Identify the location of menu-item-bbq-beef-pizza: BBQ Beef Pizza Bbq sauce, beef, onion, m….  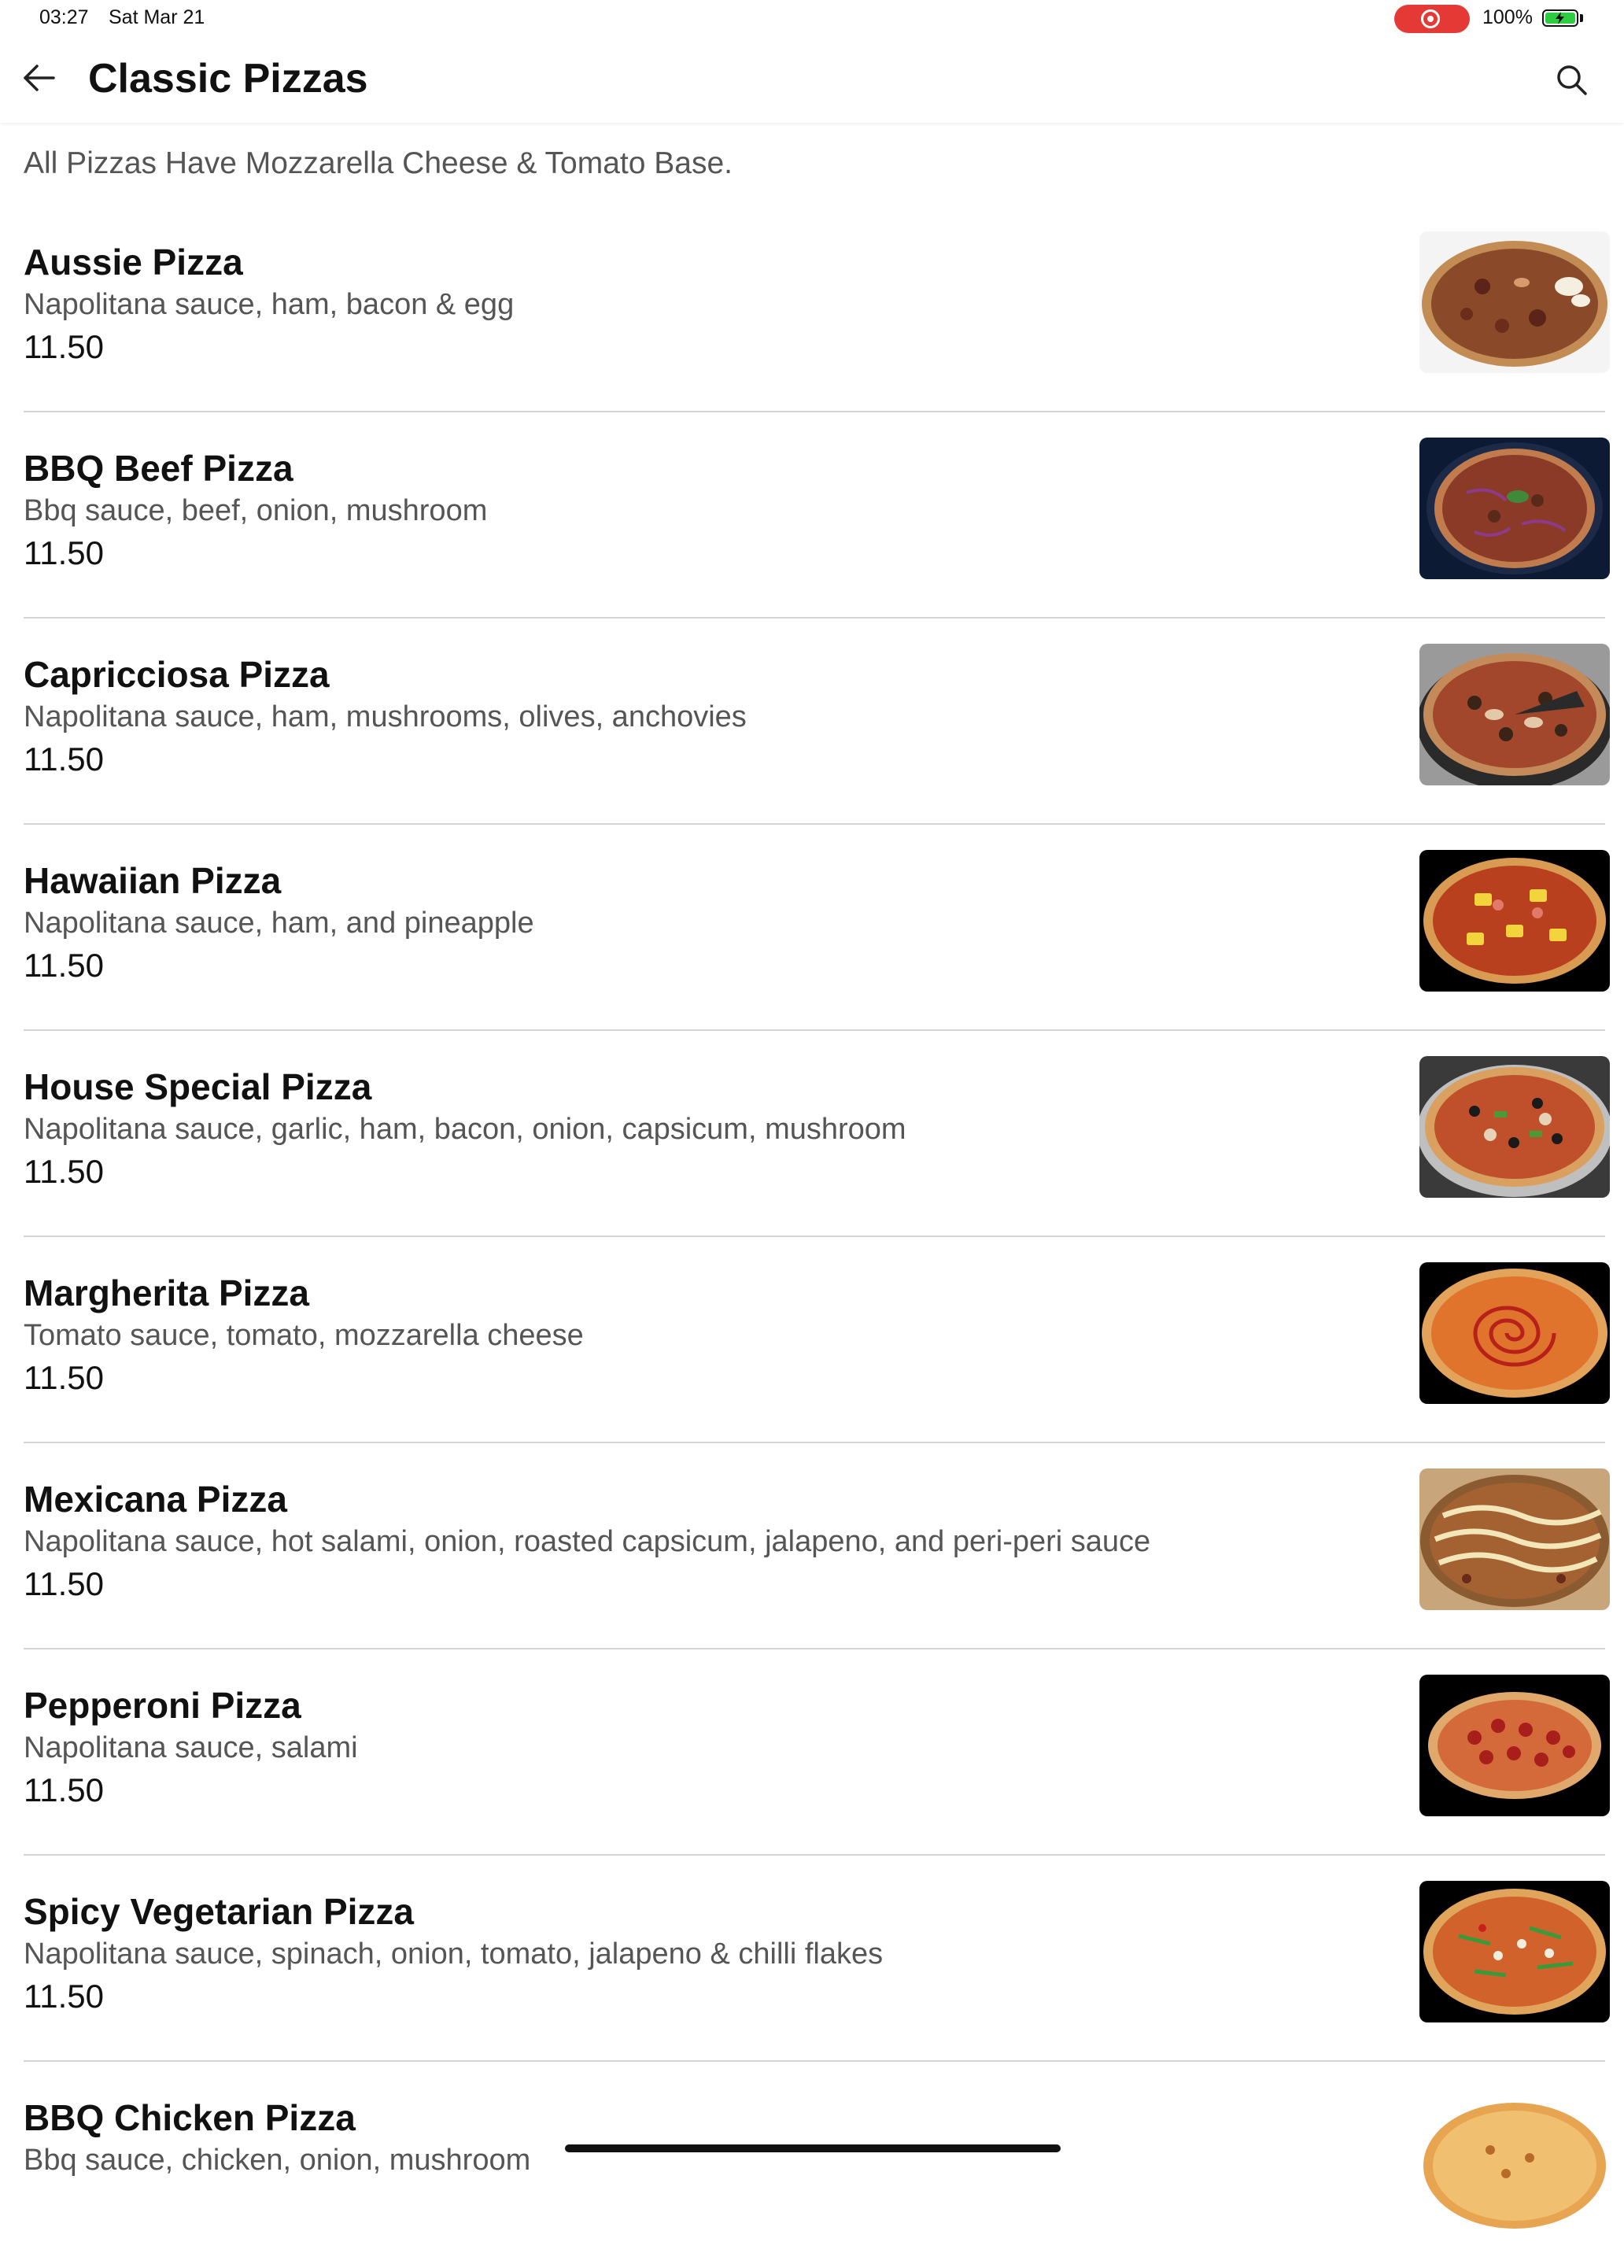
(812, 515).